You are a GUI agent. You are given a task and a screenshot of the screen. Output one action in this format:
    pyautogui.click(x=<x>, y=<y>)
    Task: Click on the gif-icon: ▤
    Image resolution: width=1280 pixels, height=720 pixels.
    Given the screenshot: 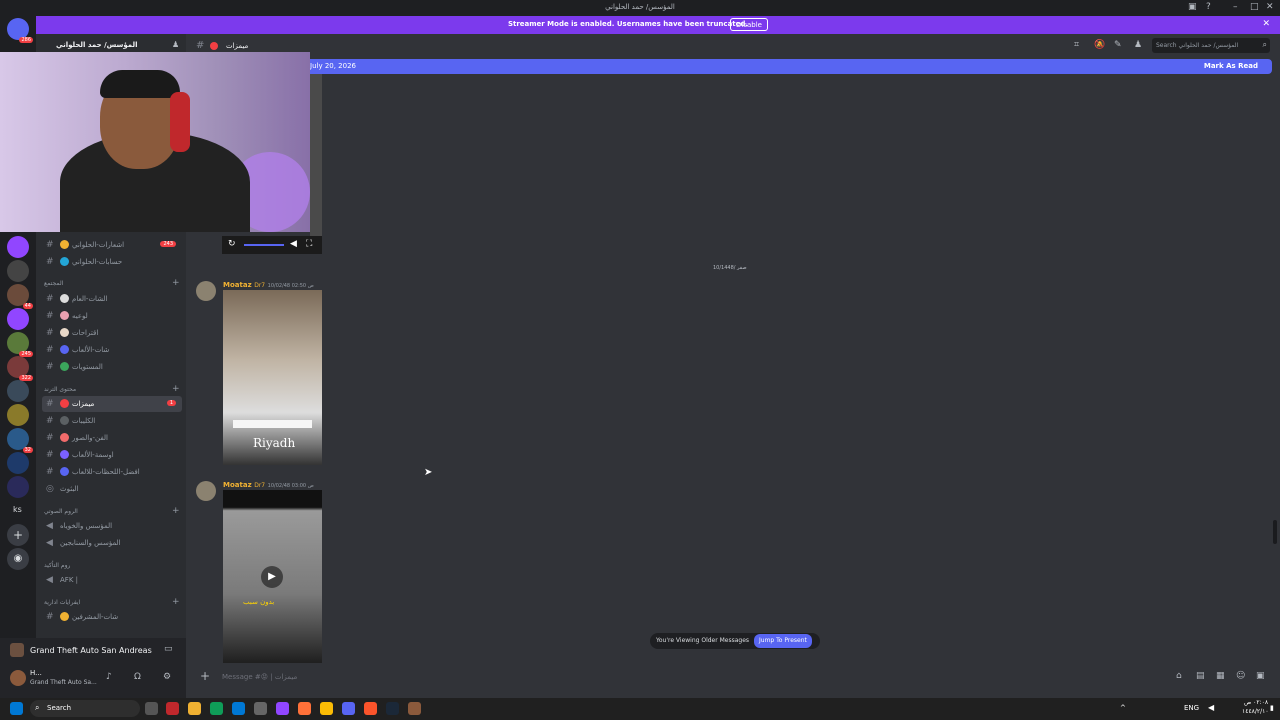 What is the action you would take?
    pyautogui.click(x=1200, y=676)
    